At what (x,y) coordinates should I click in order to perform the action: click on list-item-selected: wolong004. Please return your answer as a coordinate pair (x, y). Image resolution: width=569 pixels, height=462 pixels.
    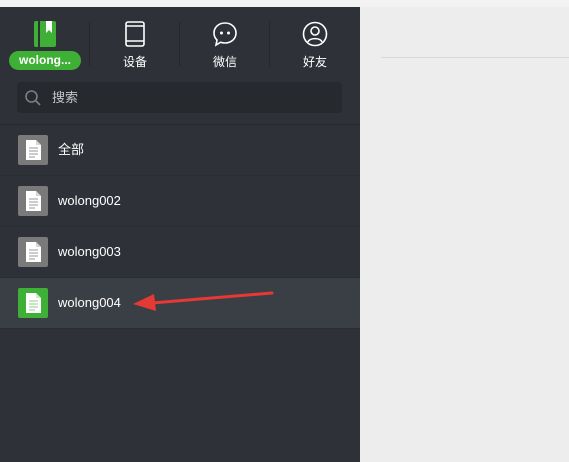
    Looking at the image, I should click on (180, 303).